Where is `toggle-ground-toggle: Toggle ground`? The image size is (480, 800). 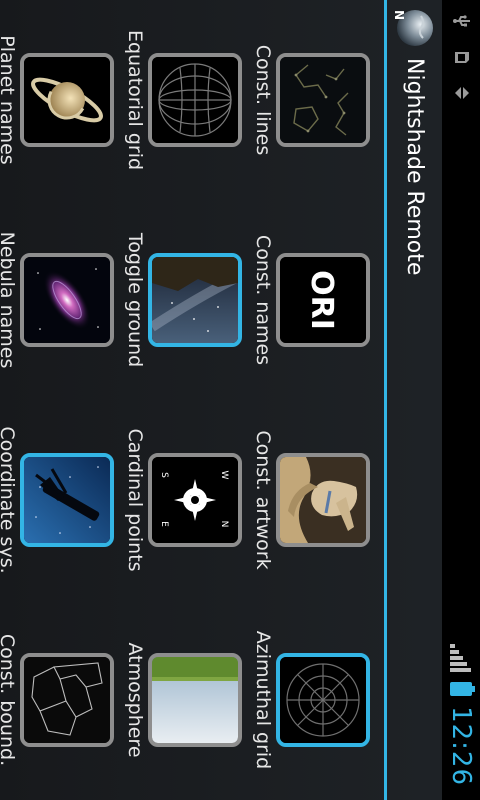 toggle-ground-toggle: Toggle ground is located at coordinates (190, 300).